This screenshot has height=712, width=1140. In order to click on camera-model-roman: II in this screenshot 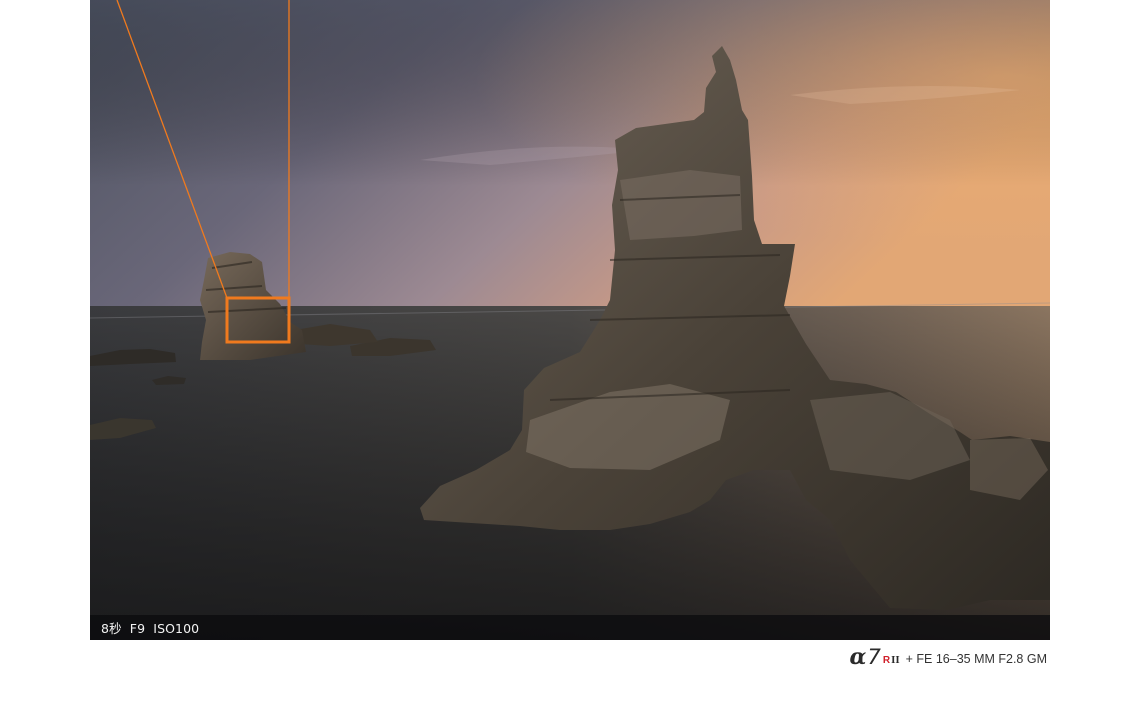, I will do `click(895, 660)`.